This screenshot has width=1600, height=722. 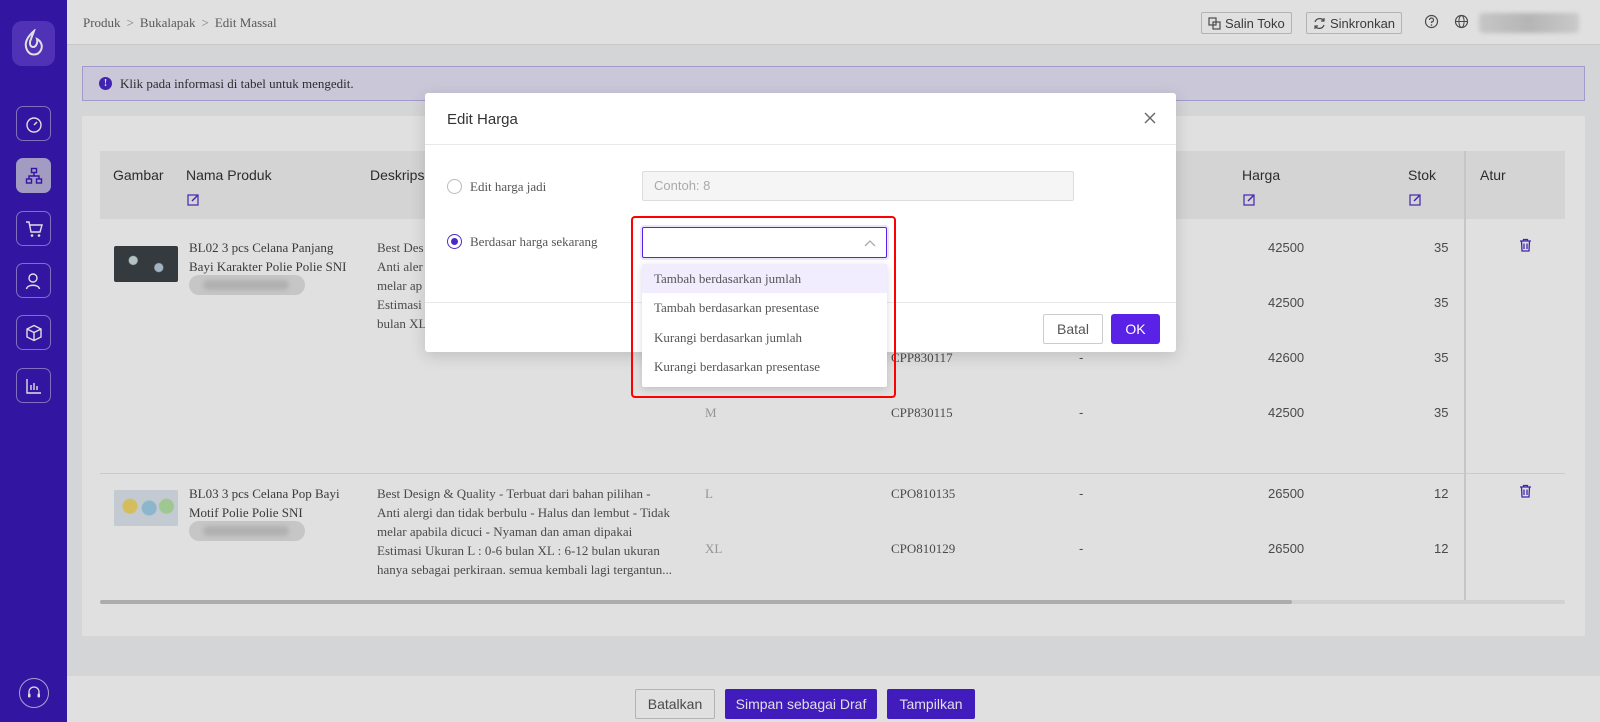 What do you see at coordinates (800, 119) in the screenshot?
I see `modal-header: Edit Harga` at bounding box center [800, 119].